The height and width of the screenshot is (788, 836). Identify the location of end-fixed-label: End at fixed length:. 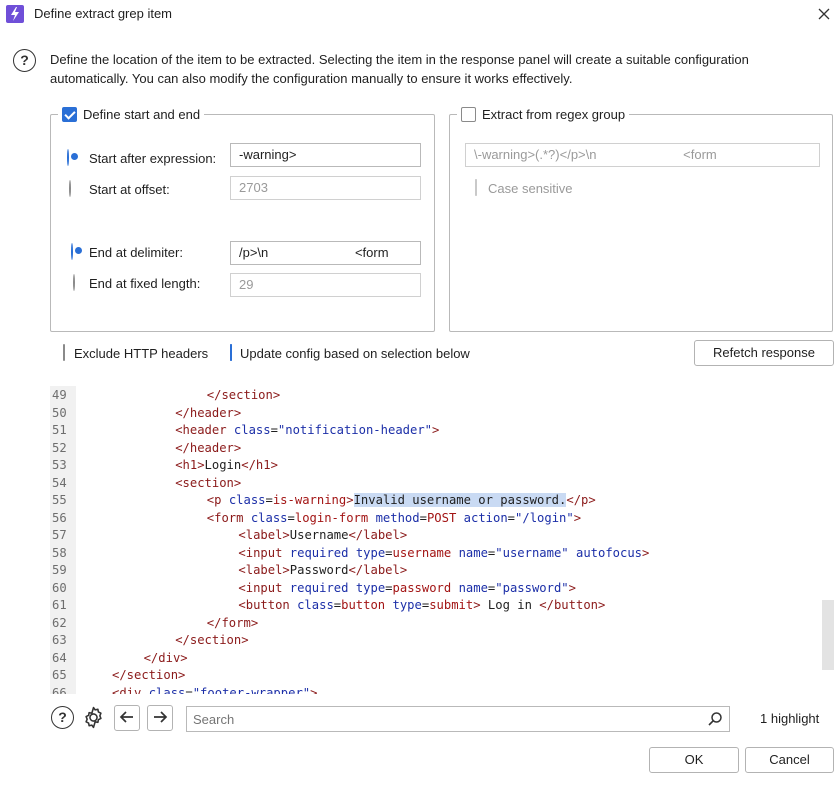
(145, 283).